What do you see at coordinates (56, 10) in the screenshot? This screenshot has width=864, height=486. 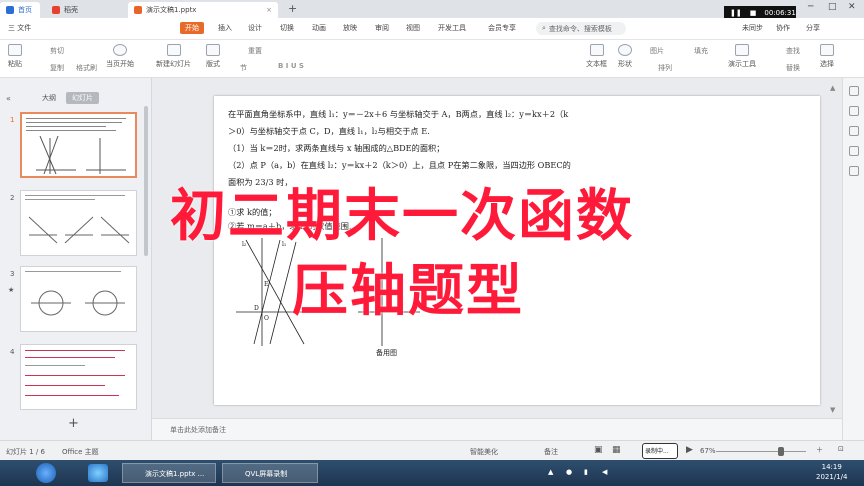 I see `docer-icon` at bounding box center [56, 10].